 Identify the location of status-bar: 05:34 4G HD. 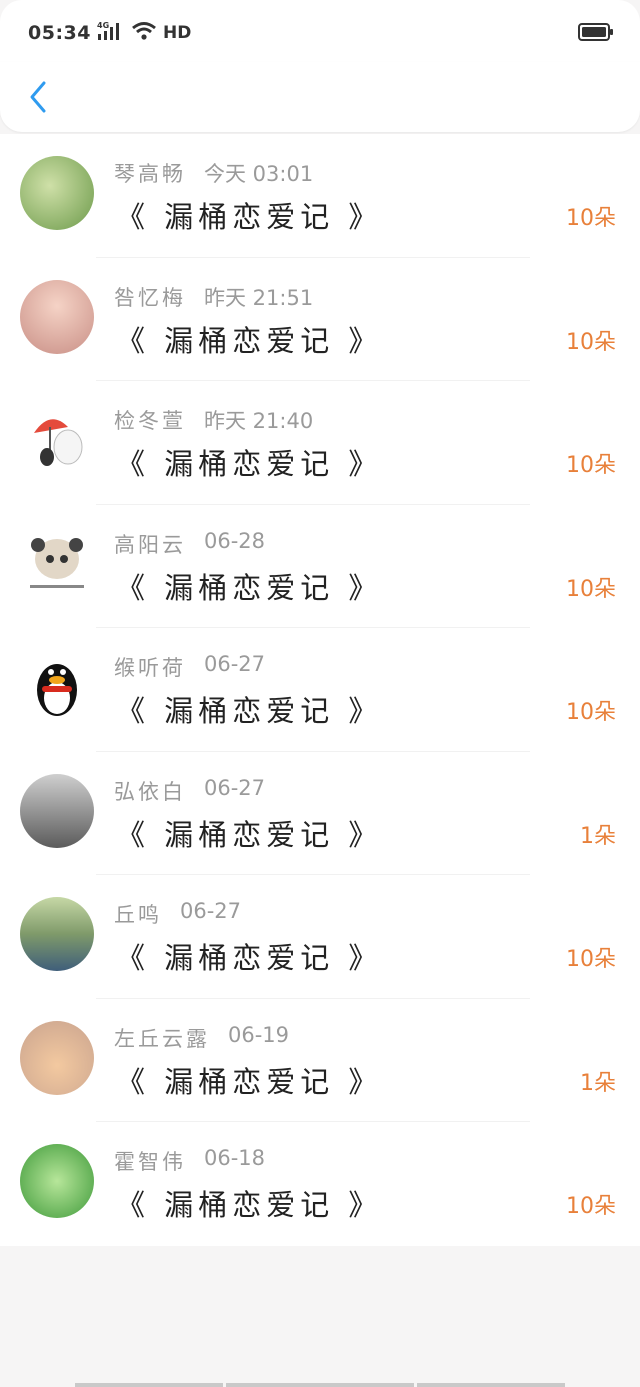
(320, 31).